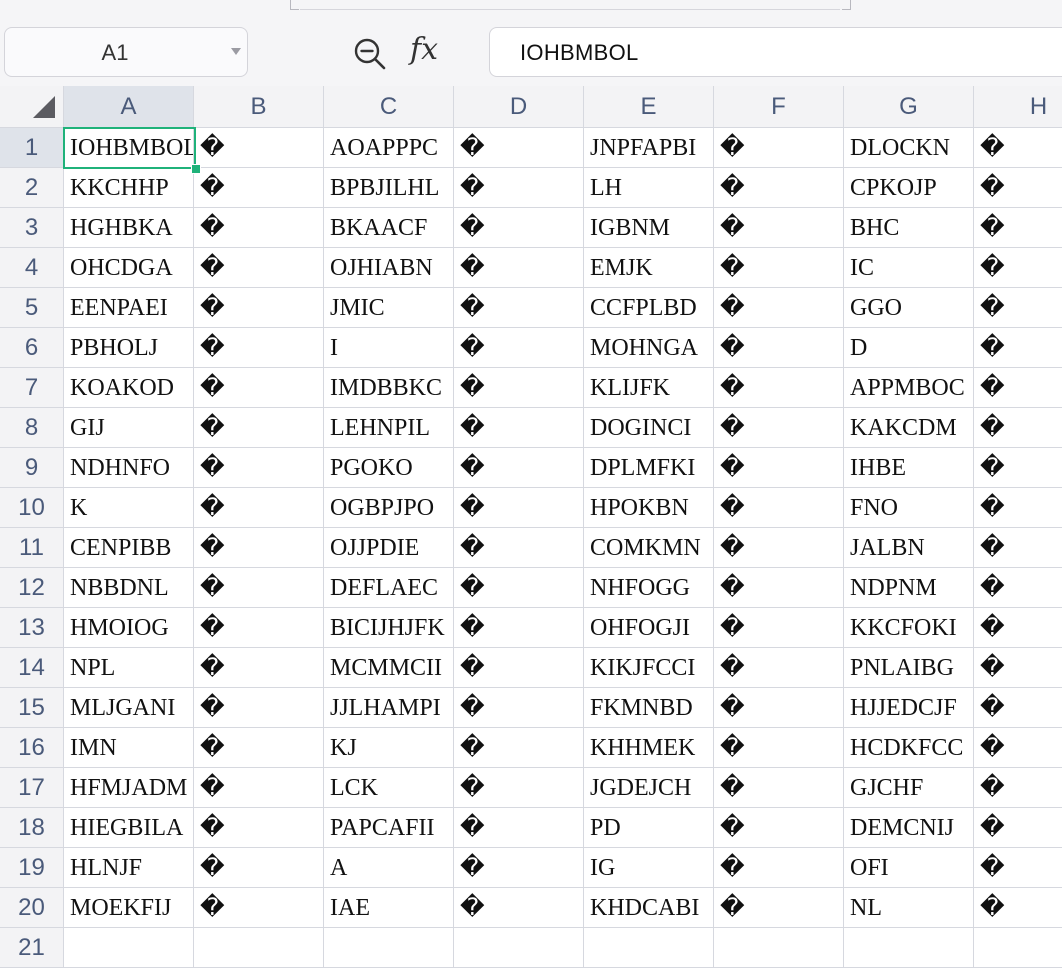 The image size is (1062, 976). What do you see at coordinates (909, 428) in the screenshot?
I see `cell-g8: KAKCDM` at bounding box center [909, 428].